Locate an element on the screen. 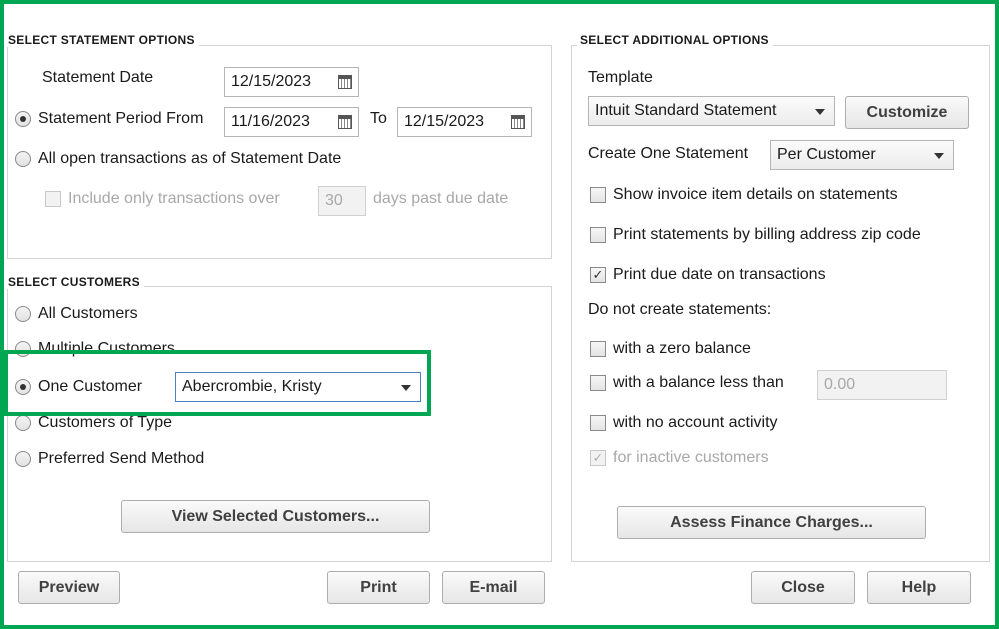 The height and width of the screenshot is (629, 999). do-not-create-label: Do not create statements: is located at coordinates (680, 309).